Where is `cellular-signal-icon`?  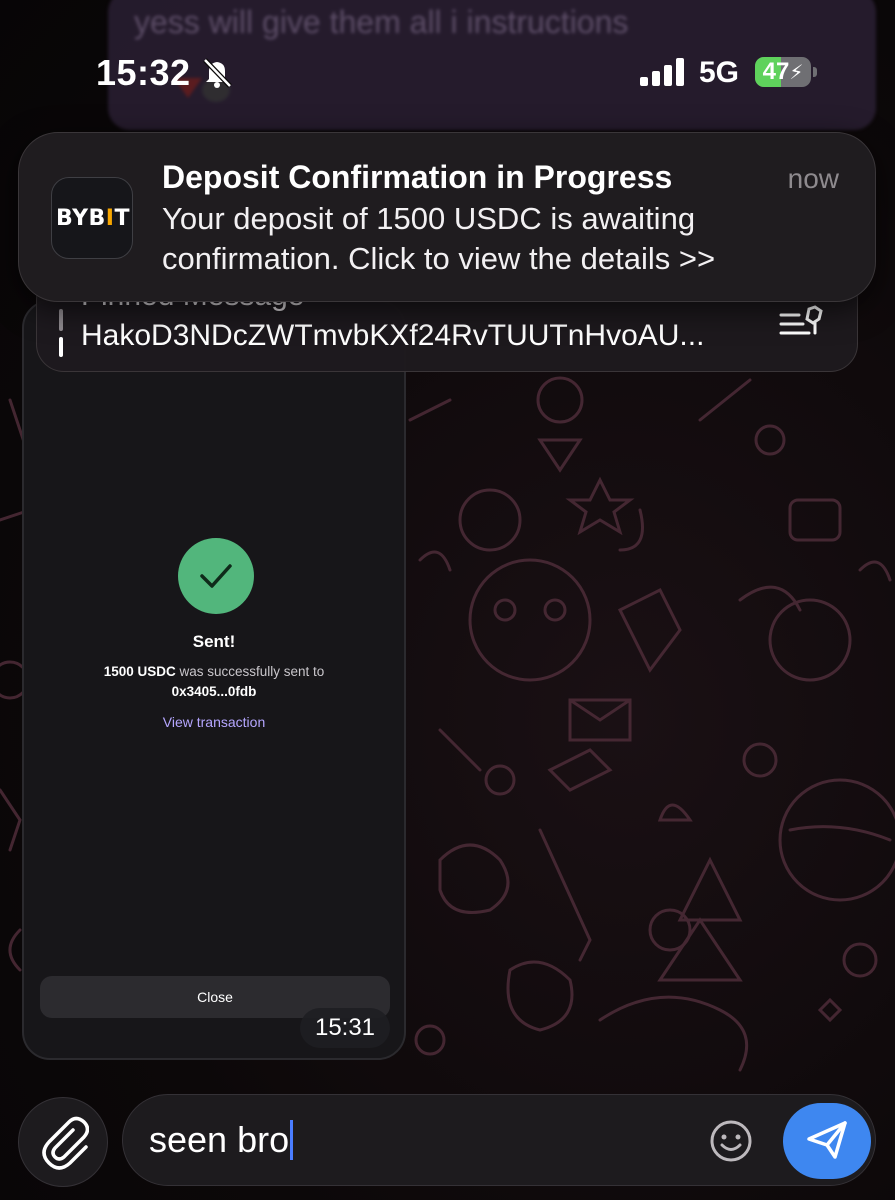
cellular-signal-icon is located at coordinates (662, 72).